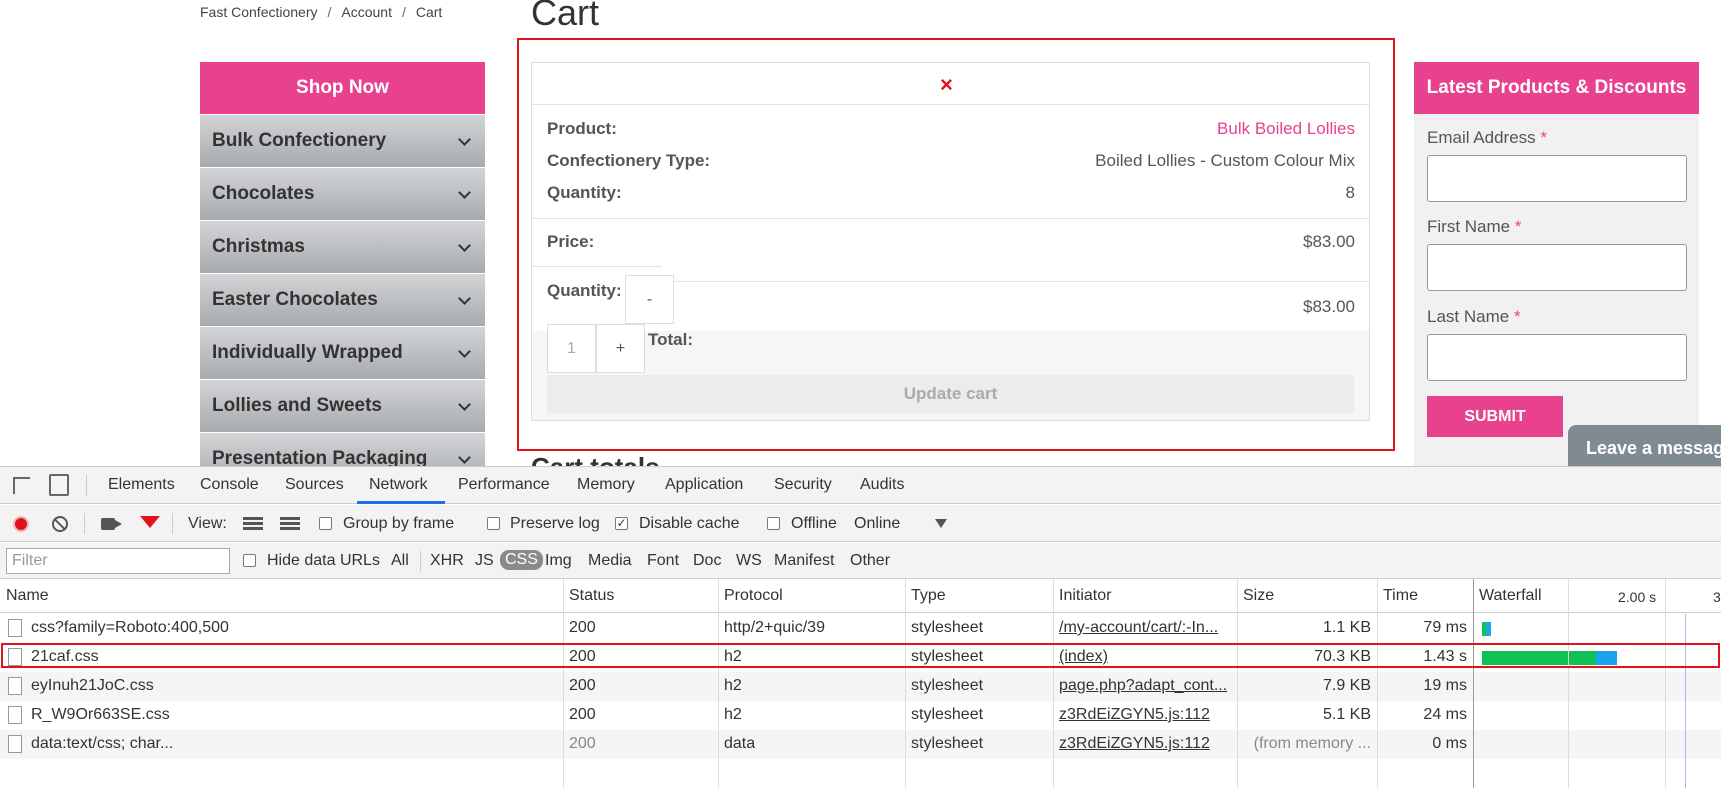 Image resolution: width=1721 pixels, height=788 pixels. Describe the element at coordinates (621, 523) in the screenshot. I see `disable-cache-checkbox: ✓` at that location.